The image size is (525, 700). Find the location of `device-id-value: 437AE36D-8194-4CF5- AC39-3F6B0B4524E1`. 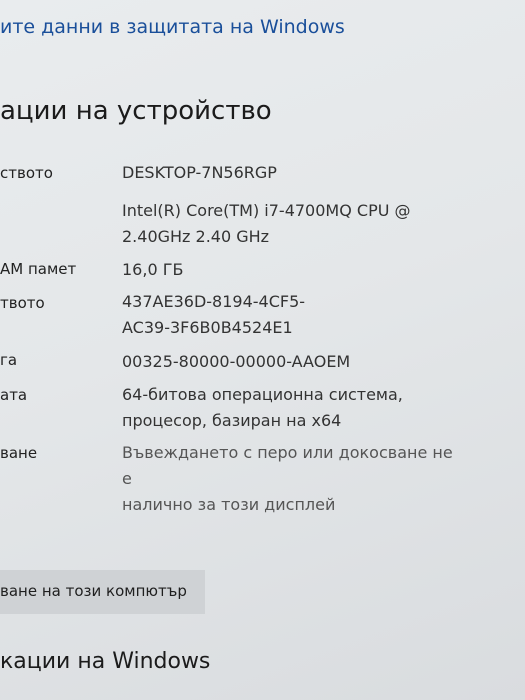

device-id-value: 437AE36D-8194-4CF5- AC39-3F6B0B4524E1 is located at coordinates (214, 314).